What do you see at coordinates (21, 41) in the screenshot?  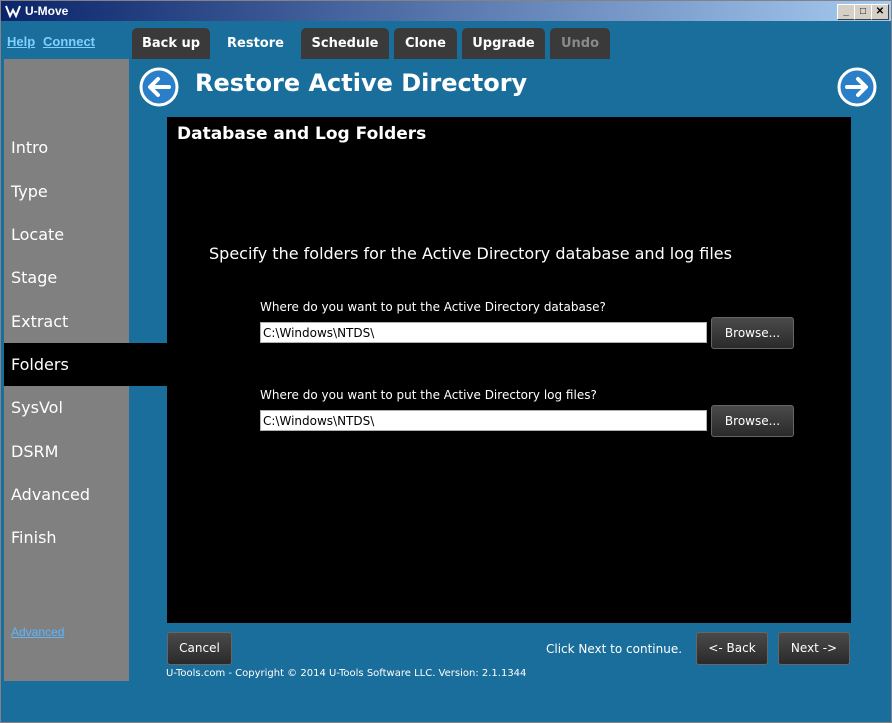 I see `help-link: Help` at bounding box center [21, 41].